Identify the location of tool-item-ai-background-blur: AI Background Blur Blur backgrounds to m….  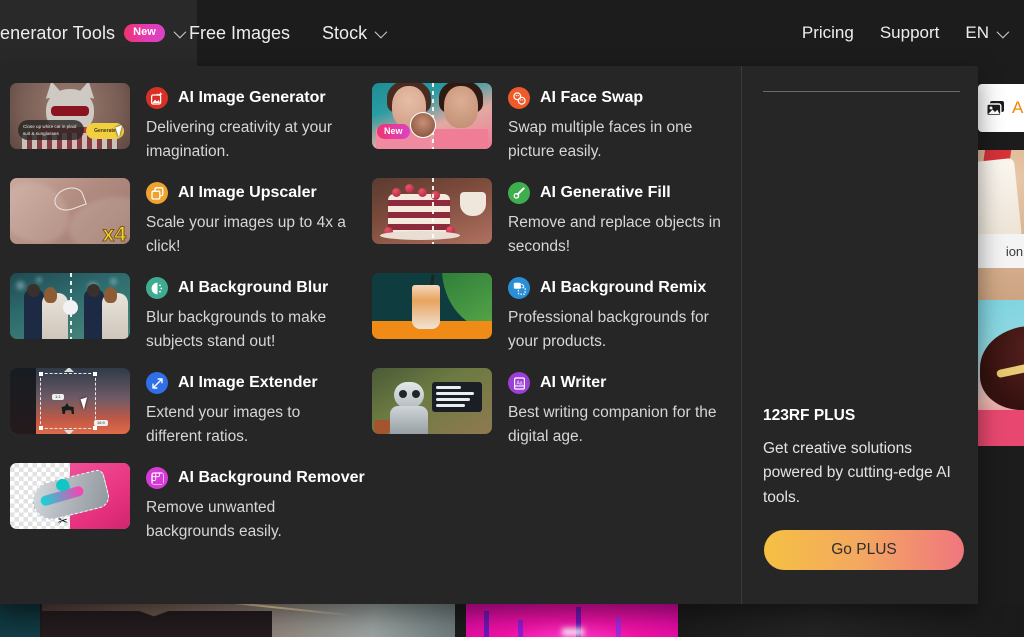
(191, 313).